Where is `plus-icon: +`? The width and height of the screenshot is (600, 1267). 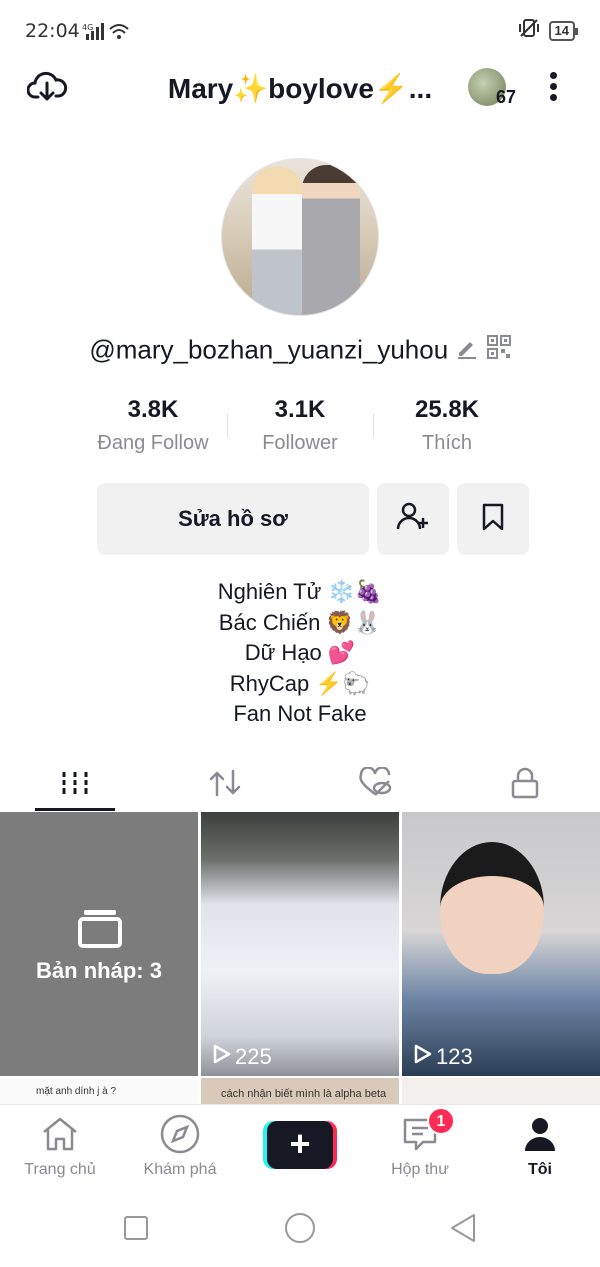
plus-icon: + is located at coordinates (300, 1145).